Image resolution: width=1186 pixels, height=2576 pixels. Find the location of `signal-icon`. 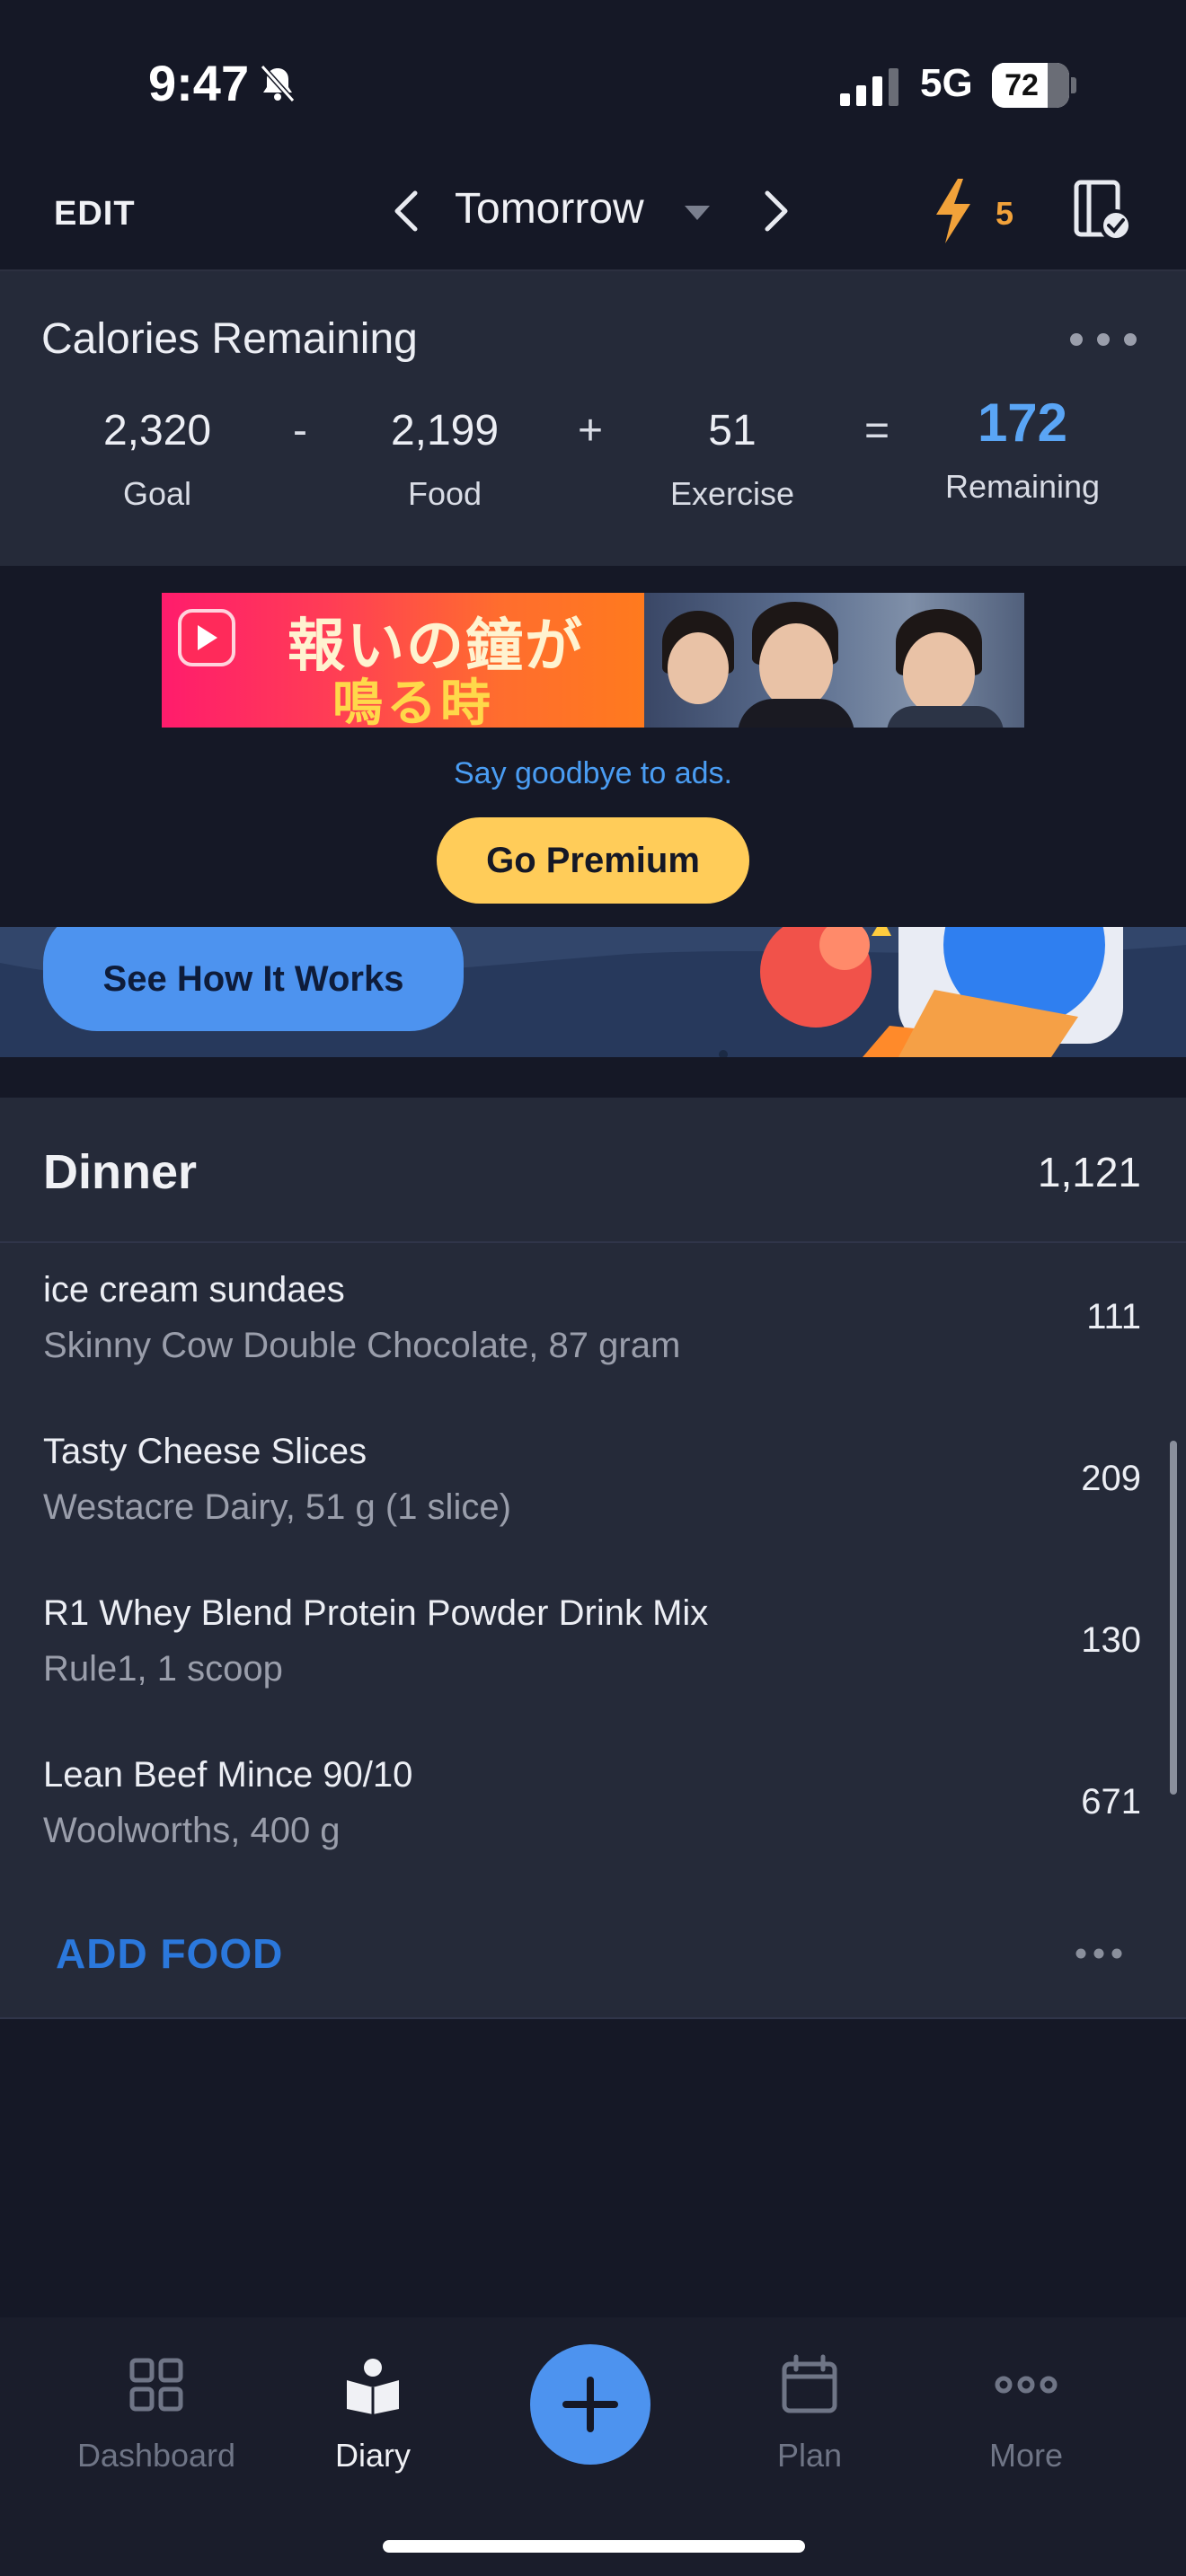

signal-icon is located at coordinates (869, 87).